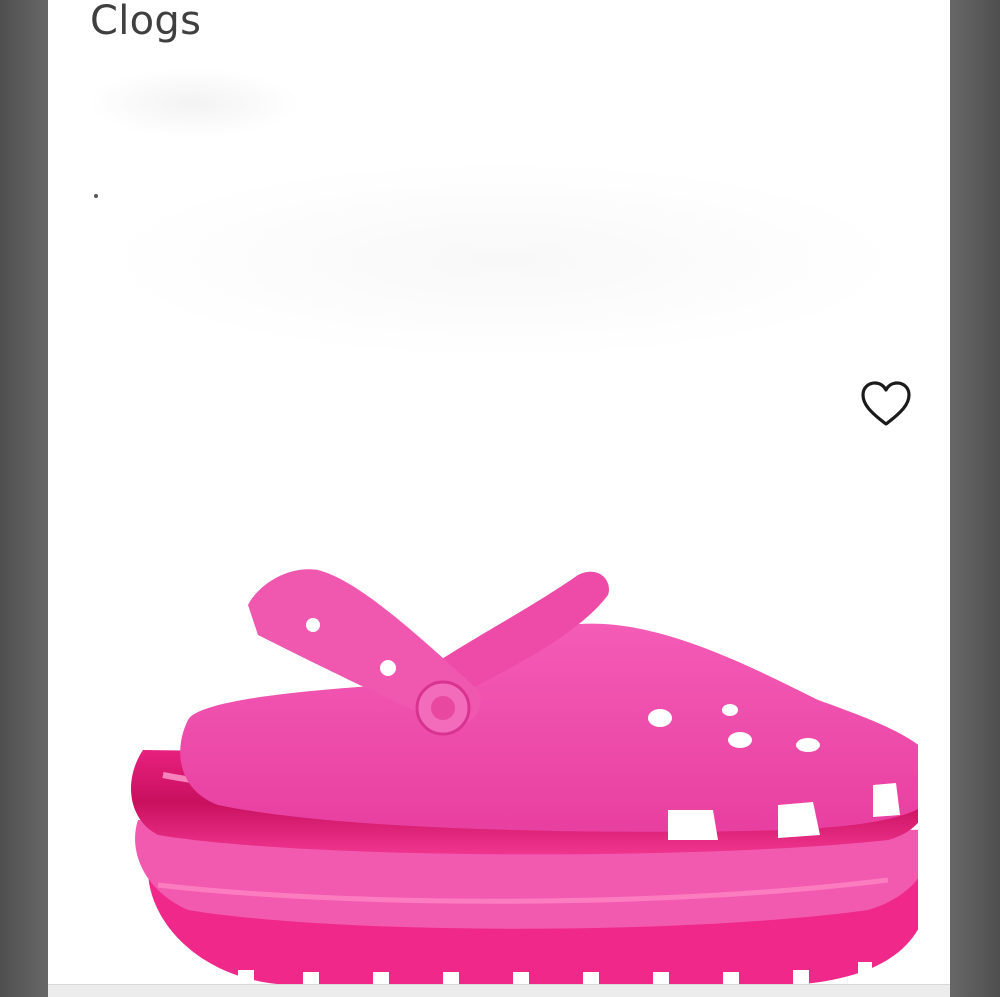 Image resolution: width=1000 pixels, height=997 pixels. I want to click on blurred-placeholder-text, so click(193, 103).